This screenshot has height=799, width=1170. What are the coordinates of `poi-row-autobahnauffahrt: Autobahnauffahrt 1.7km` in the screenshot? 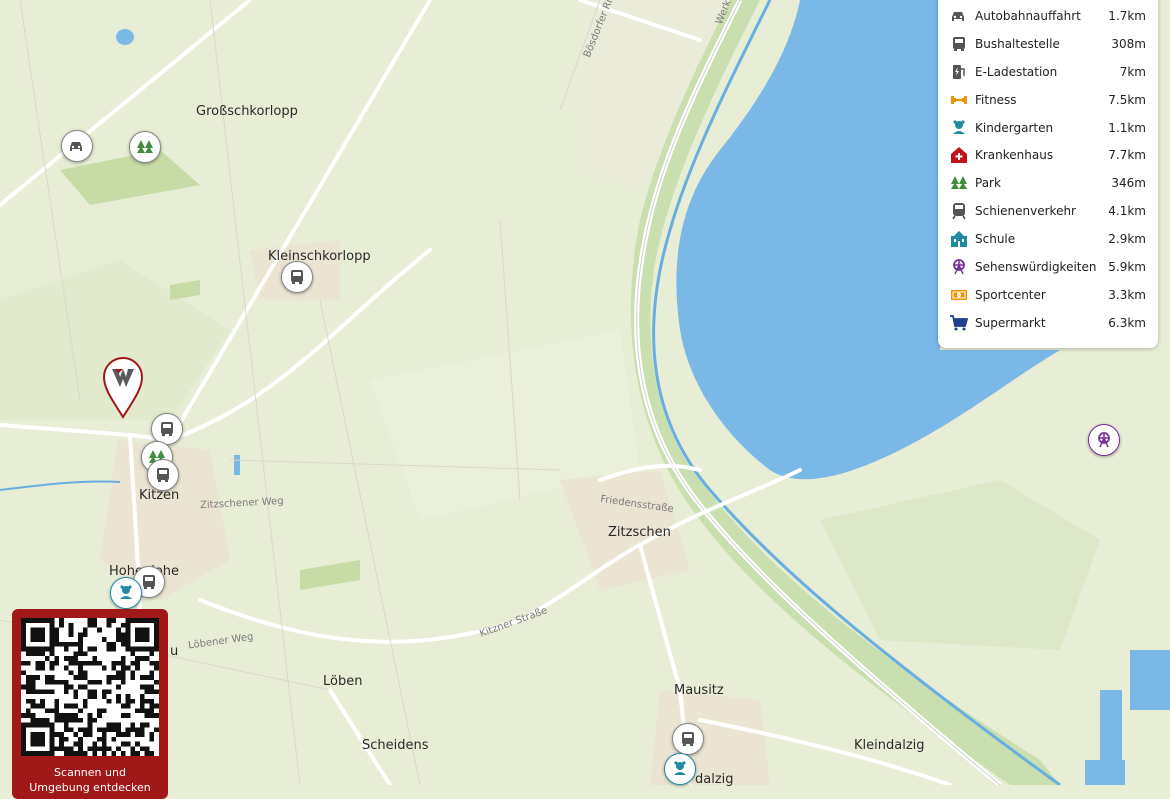 It's located at (1047, 16).